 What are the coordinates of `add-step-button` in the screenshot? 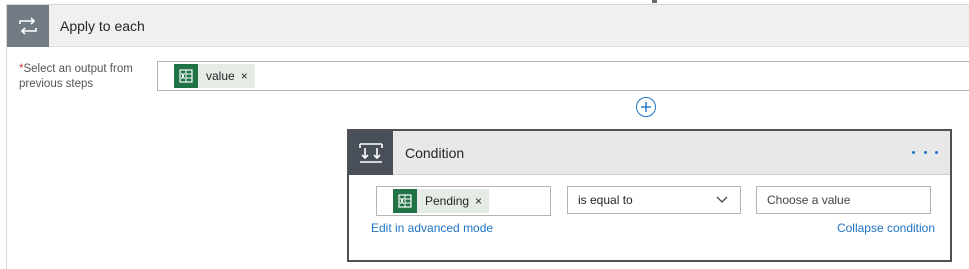 It's located at (646, 107).